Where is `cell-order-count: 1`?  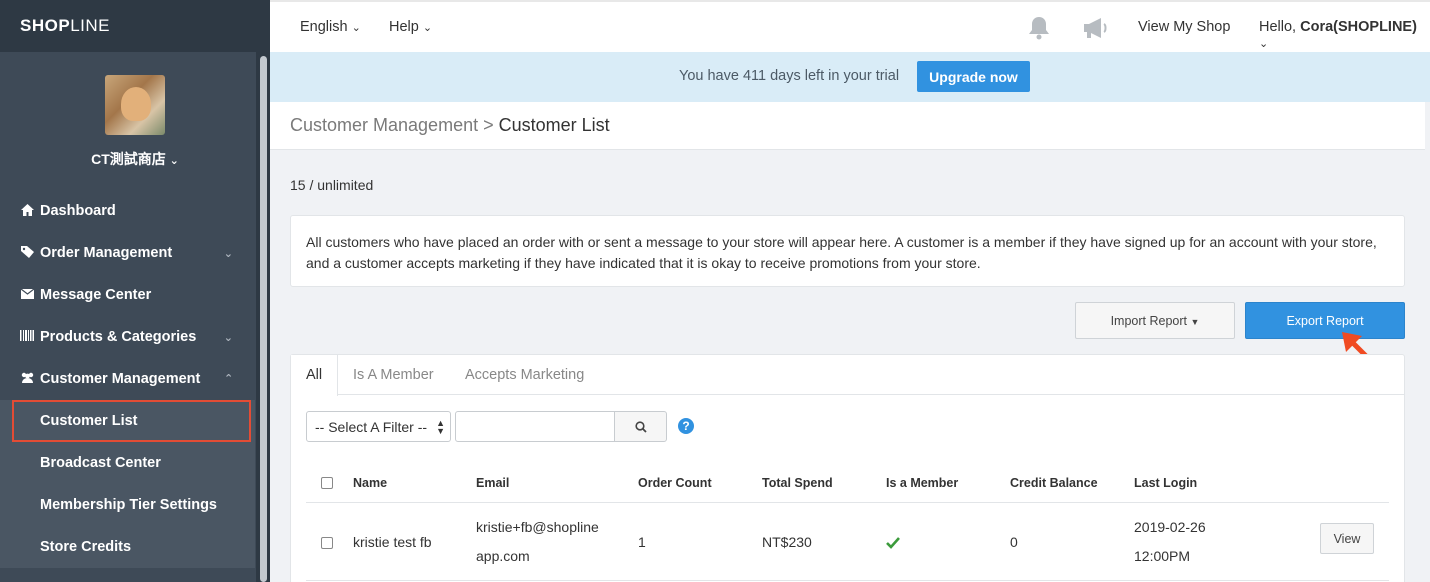
cell-order-count: 1 is located at coordinates (642, 542).